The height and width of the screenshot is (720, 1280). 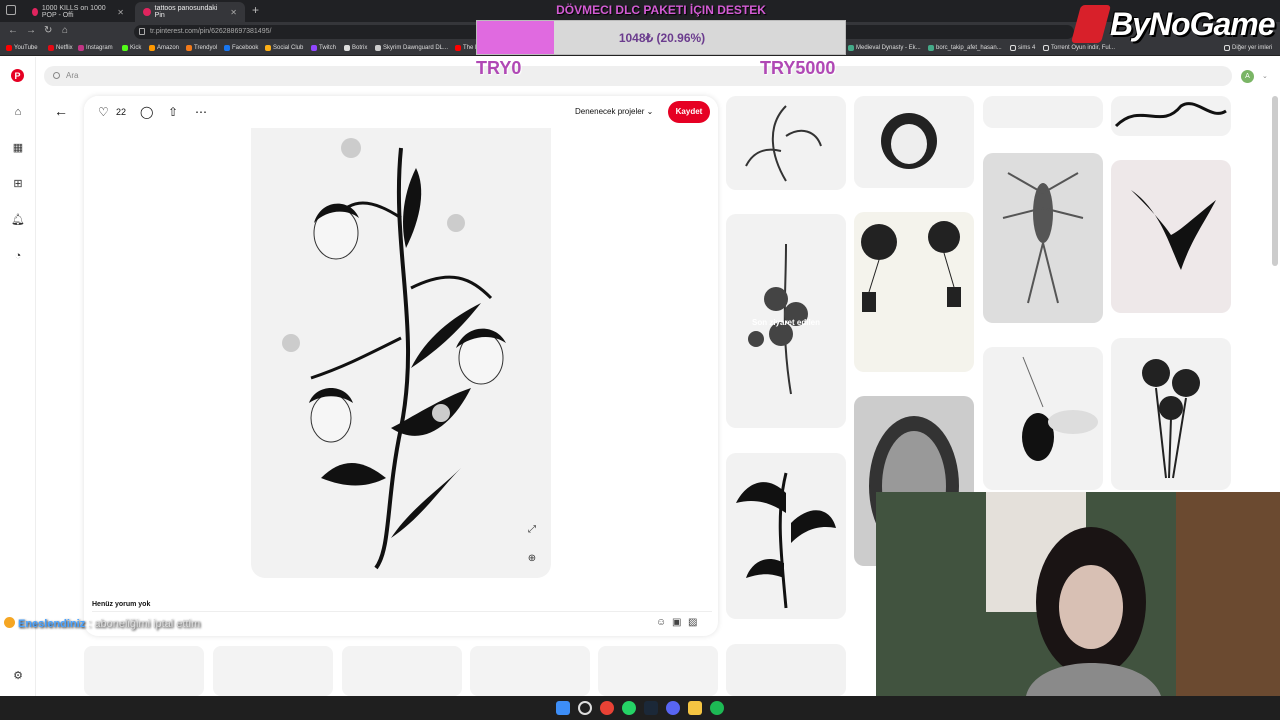 What do you see at coordinates (1060, 408) in the screenshot?
I see `spider-moth-image` at bounding box center [1060, 408].